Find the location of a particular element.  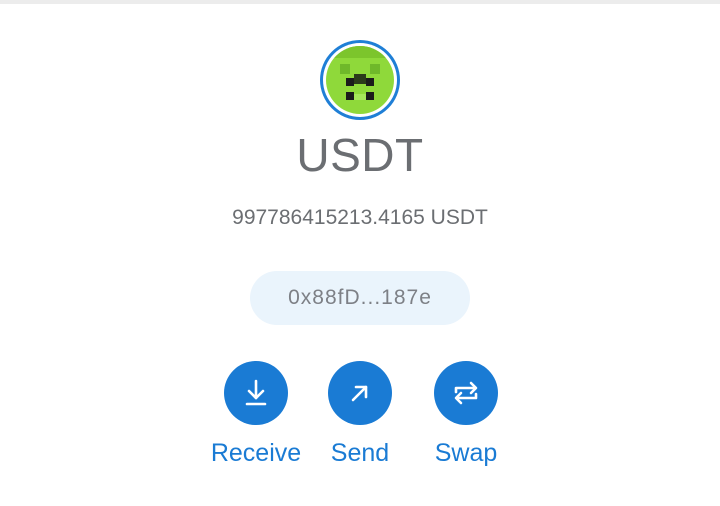

send-button-circle is located at coordinates (360, 393).